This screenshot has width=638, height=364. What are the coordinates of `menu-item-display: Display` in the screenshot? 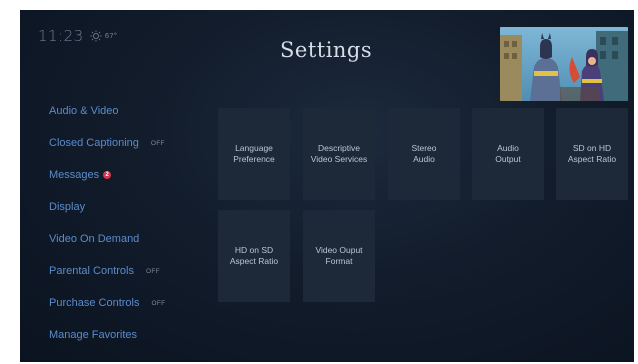 It's located at (67, 207).